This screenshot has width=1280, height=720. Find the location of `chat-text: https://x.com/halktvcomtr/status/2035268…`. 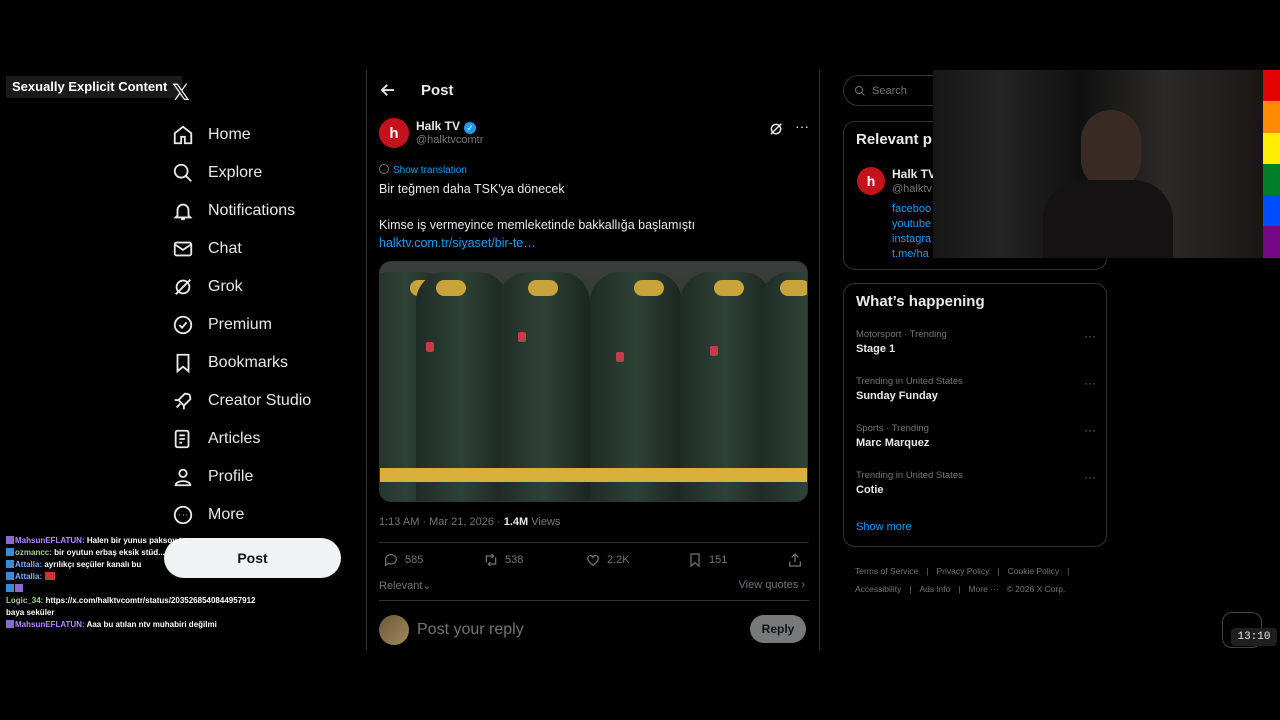

chat-text: https://x.com/halktvcomtr/status/2035268… is located at coordinates (150, 600).